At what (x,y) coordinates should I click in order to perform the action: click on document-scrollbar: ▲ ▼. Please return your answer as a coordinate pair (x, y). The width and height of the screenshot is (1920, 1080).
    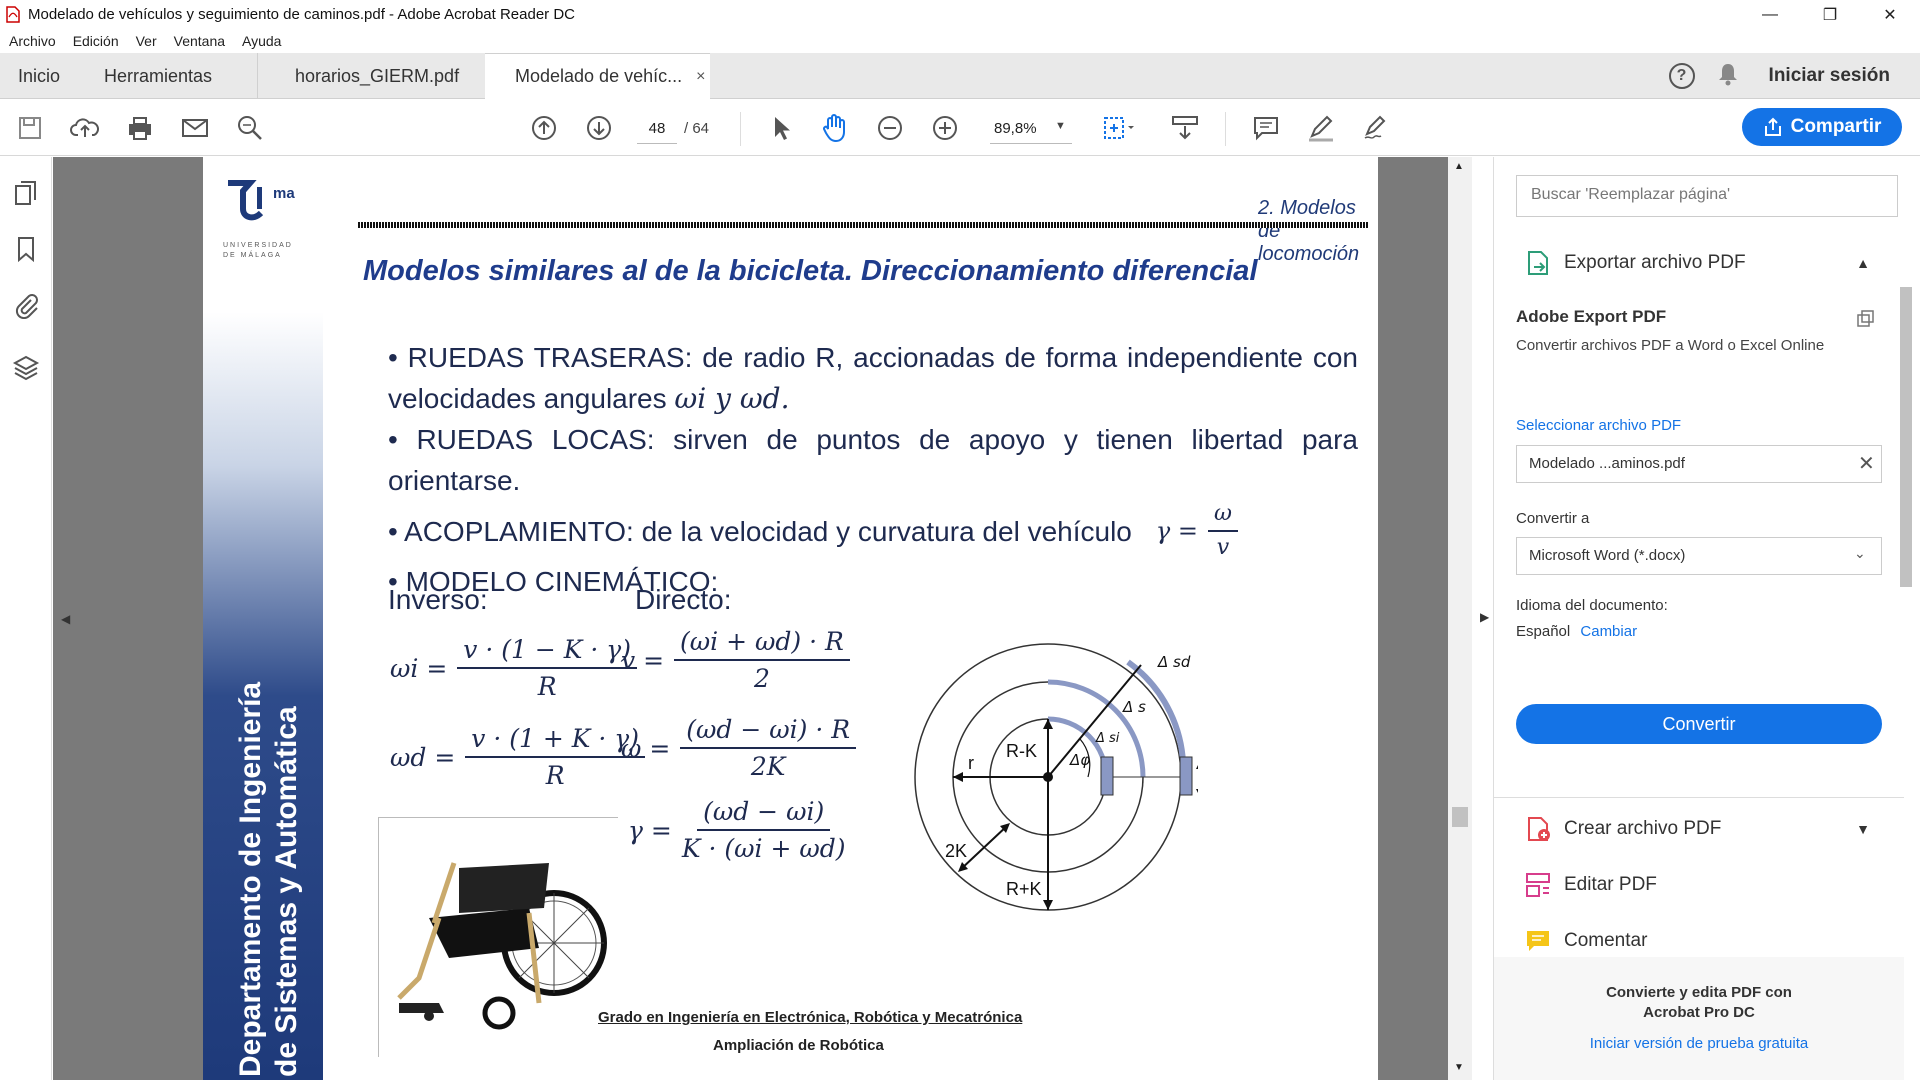
    Looking at the image, I should click on (1460, 618).